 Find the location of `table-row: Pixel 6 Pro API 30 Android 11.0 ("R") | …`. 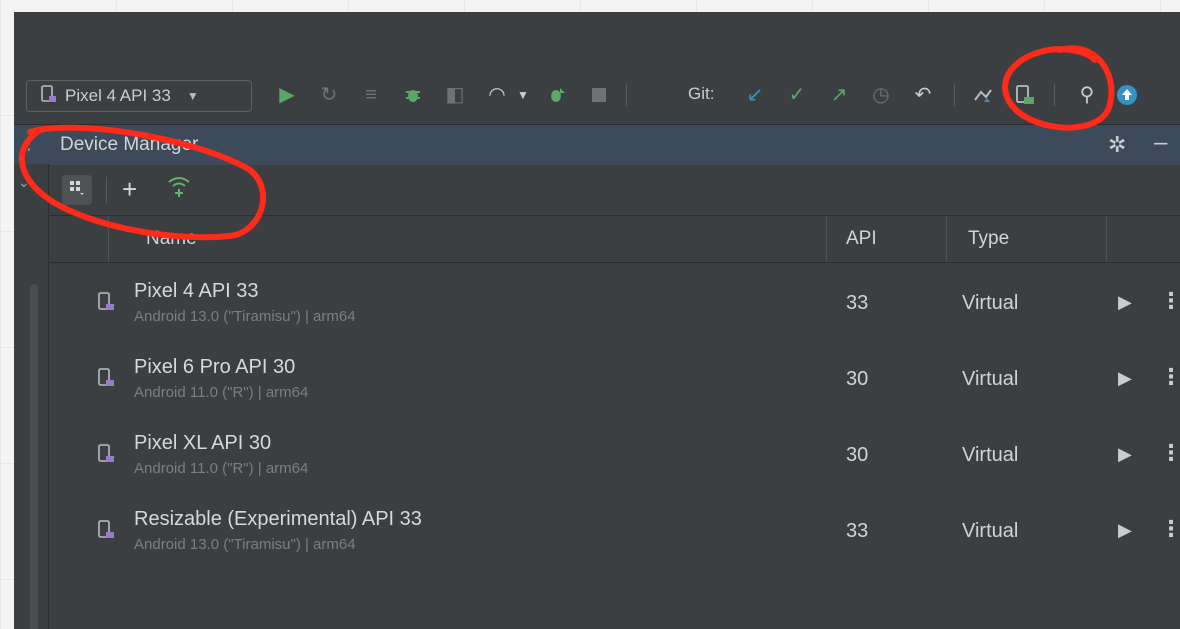

table-row: Pixel 6 Pro API 30 Android 11.0 ("R") | … is located at coordinates (615, 382).